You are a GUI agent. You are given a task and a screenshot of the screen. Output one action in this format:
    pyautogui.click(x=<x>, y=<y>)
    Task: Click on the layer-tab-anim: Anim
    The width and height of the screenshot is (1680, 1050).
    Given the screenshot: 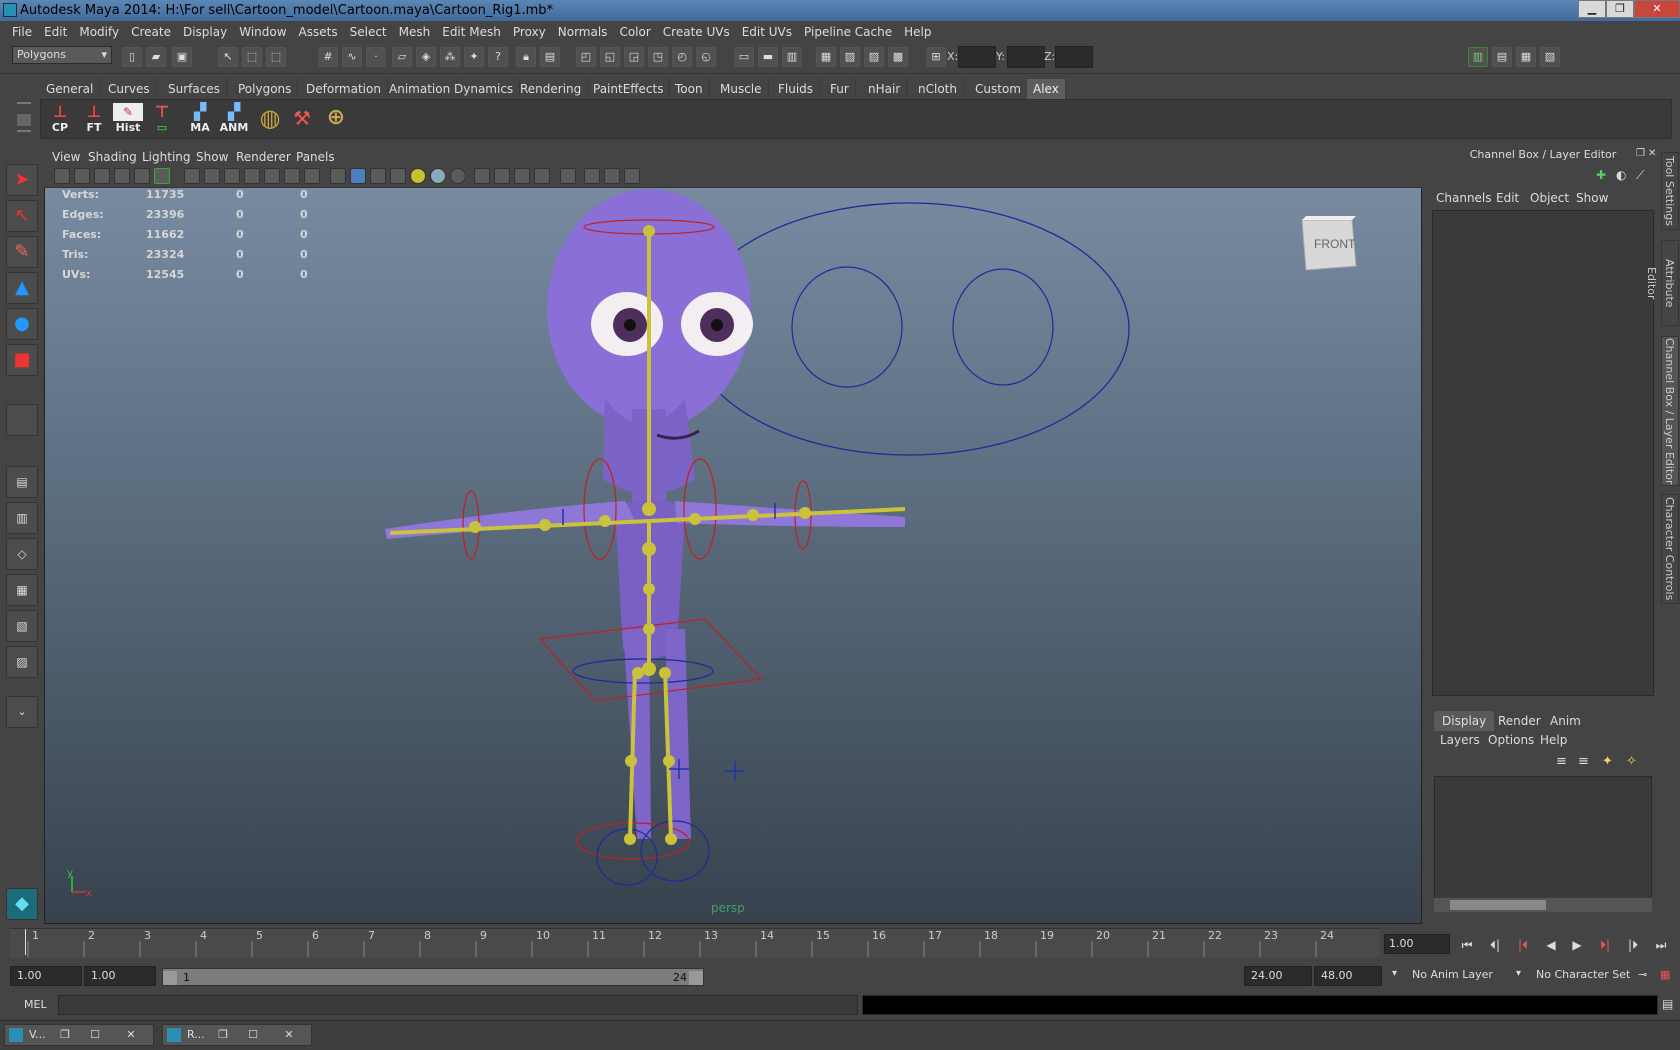 What is the action you would take?
    pyautogui.click(x=1565, y=721)
    